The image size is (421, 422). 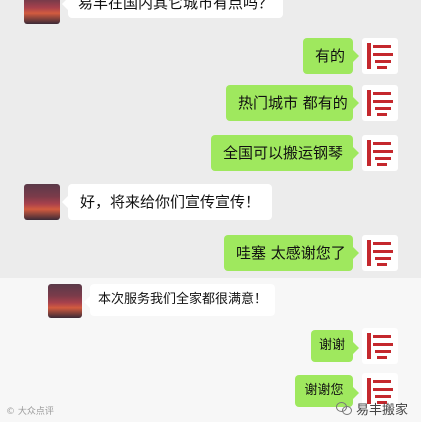 What do you see at coordinates (183, 299) in the screenshot?
I see `message-text: 本次服务我们全家都很满意！` at bounding box center [183, 299].